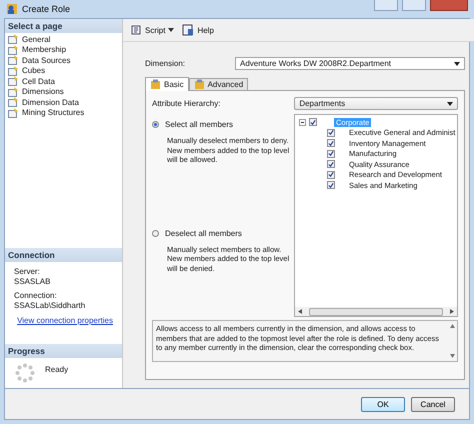 The width and height of the screenshot is (474, 424). What do you see at coordinates (63, 113) in the screenshot?
I see `page-item: Mining Structures` at bounding box center [63, 113].